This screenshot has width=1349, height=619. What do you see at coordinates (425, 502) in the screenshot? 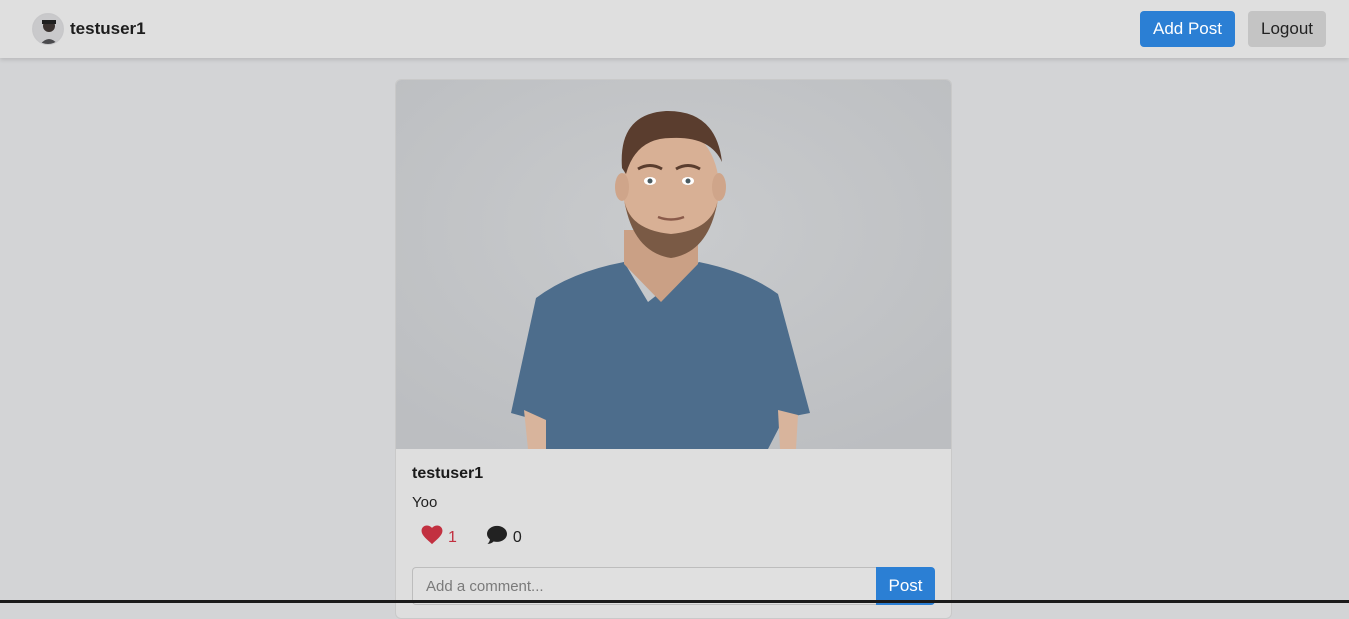
I see `post-caption: Yoo` at bounding box center [425, 502].